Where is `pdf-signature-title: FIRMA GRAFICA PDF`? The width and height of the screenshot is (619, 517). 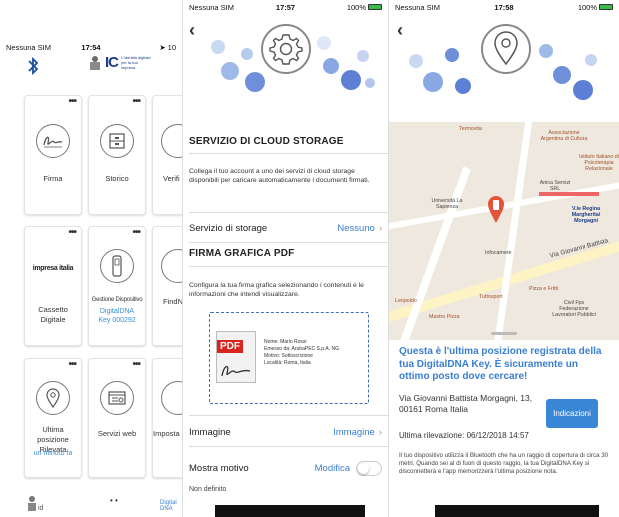
pdf-signature-title: FIRMA GRAFICA PDF is located at coordinates (242, 253).